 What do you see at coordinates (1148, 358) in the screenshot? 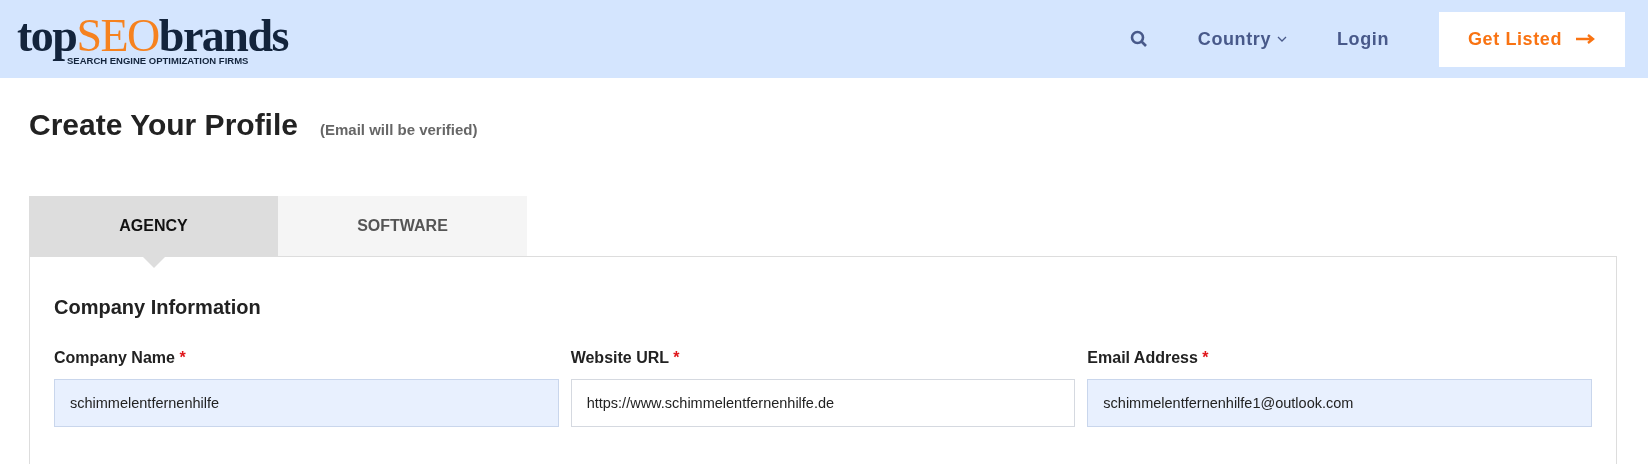
I see `field-label: Email Address *` at bounding box center [1148, 358].